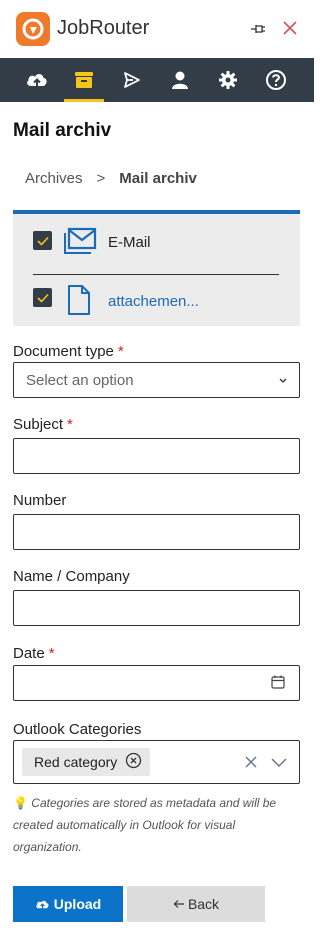  I want to click on back-button: Back, so click(196, 904).